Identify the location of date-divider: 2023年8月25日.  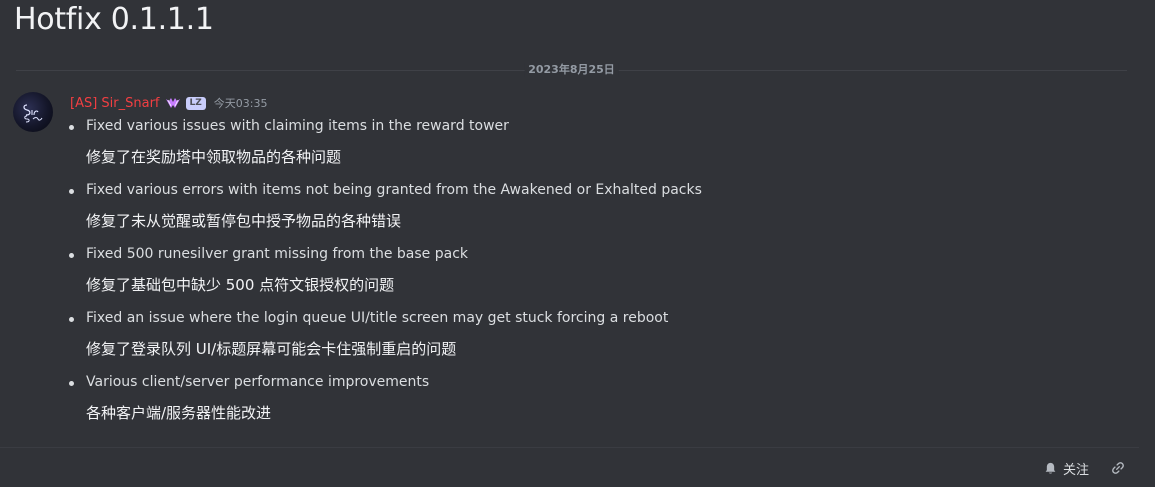
(571, 70).